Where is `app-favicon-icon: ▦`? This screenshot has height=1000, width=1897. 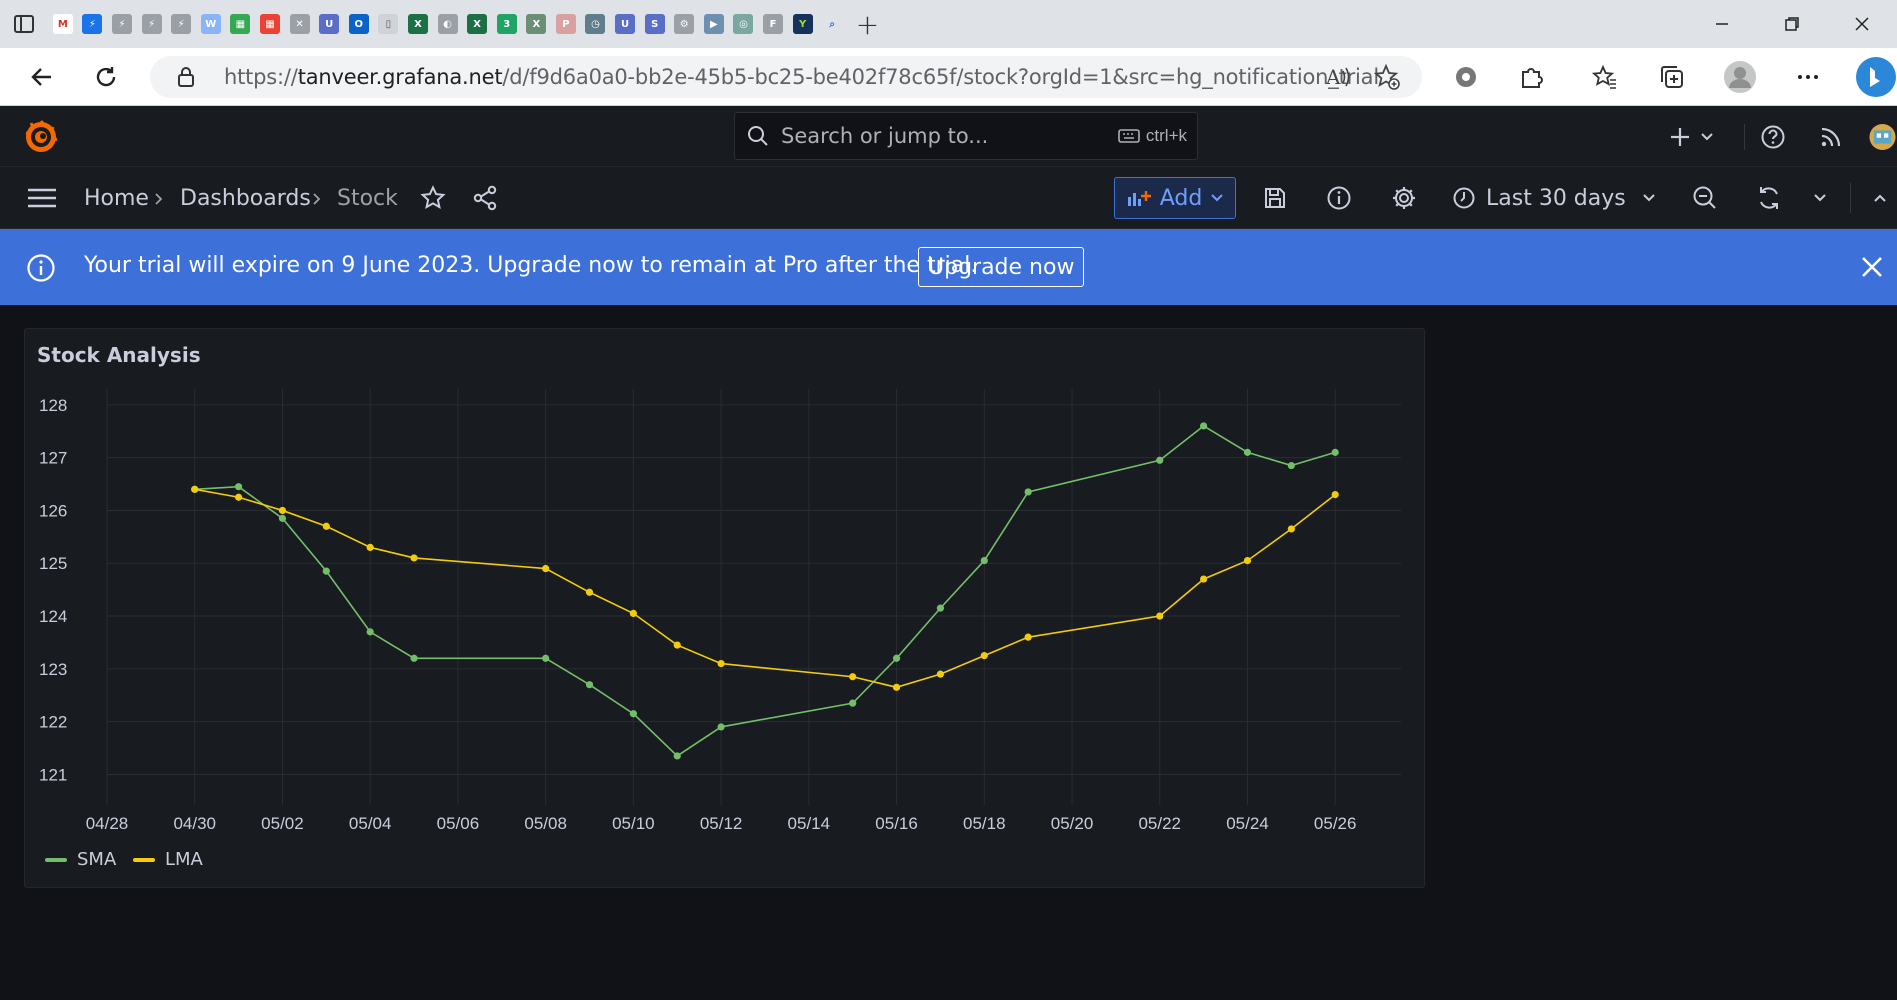
app-favicon-icon: ▦ is located at coordinates (269, 24).